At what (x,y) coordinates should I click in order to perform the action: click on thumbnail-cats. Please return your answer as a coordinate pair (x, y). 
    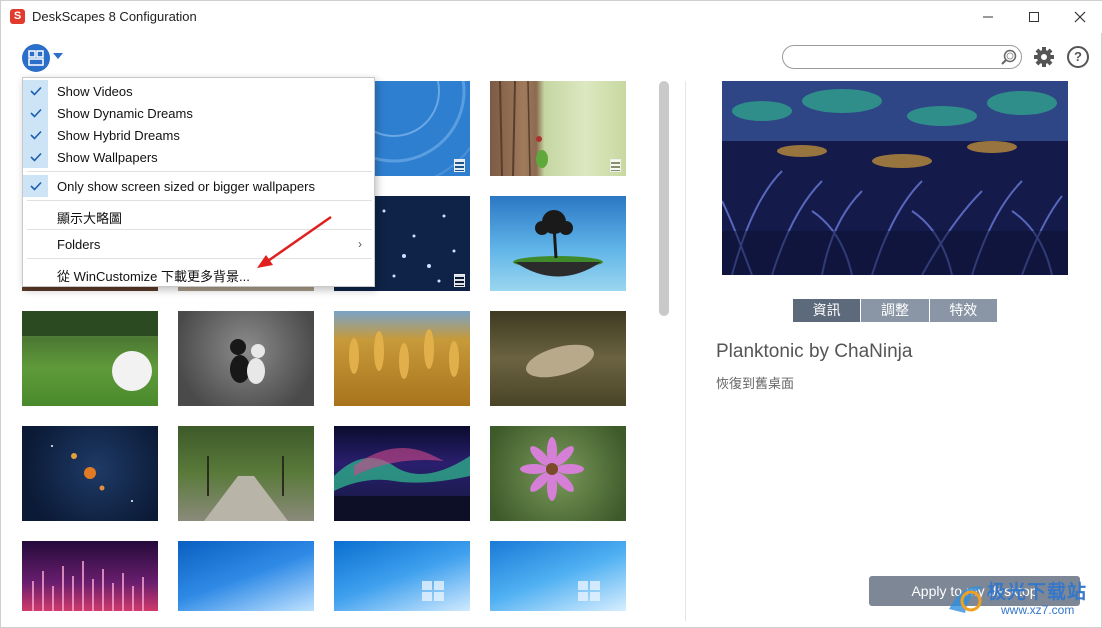
    Looking at the image, I should click on (246, 358).